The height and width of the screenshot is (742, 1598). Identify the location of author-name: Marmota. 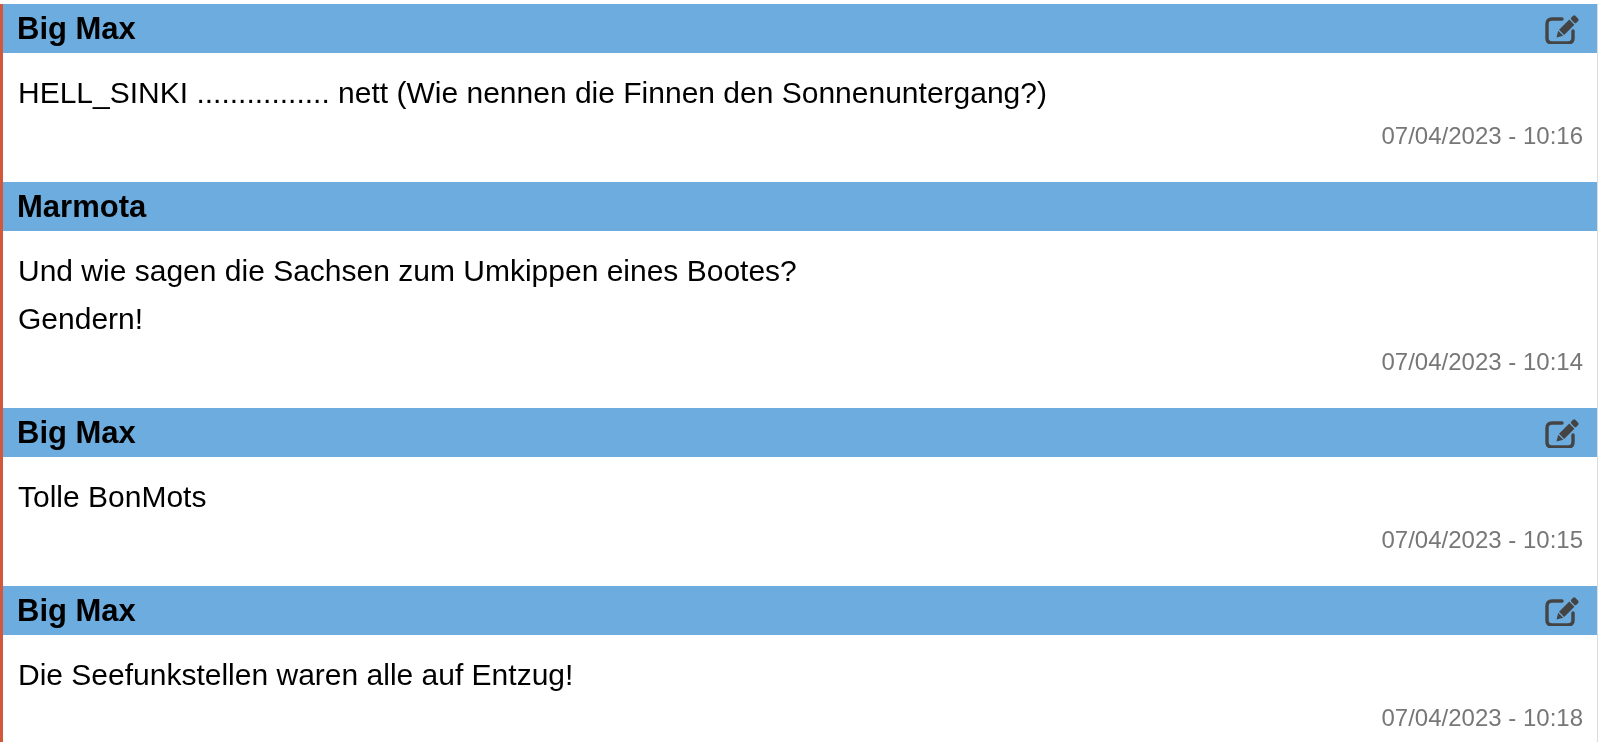
(82, 207).